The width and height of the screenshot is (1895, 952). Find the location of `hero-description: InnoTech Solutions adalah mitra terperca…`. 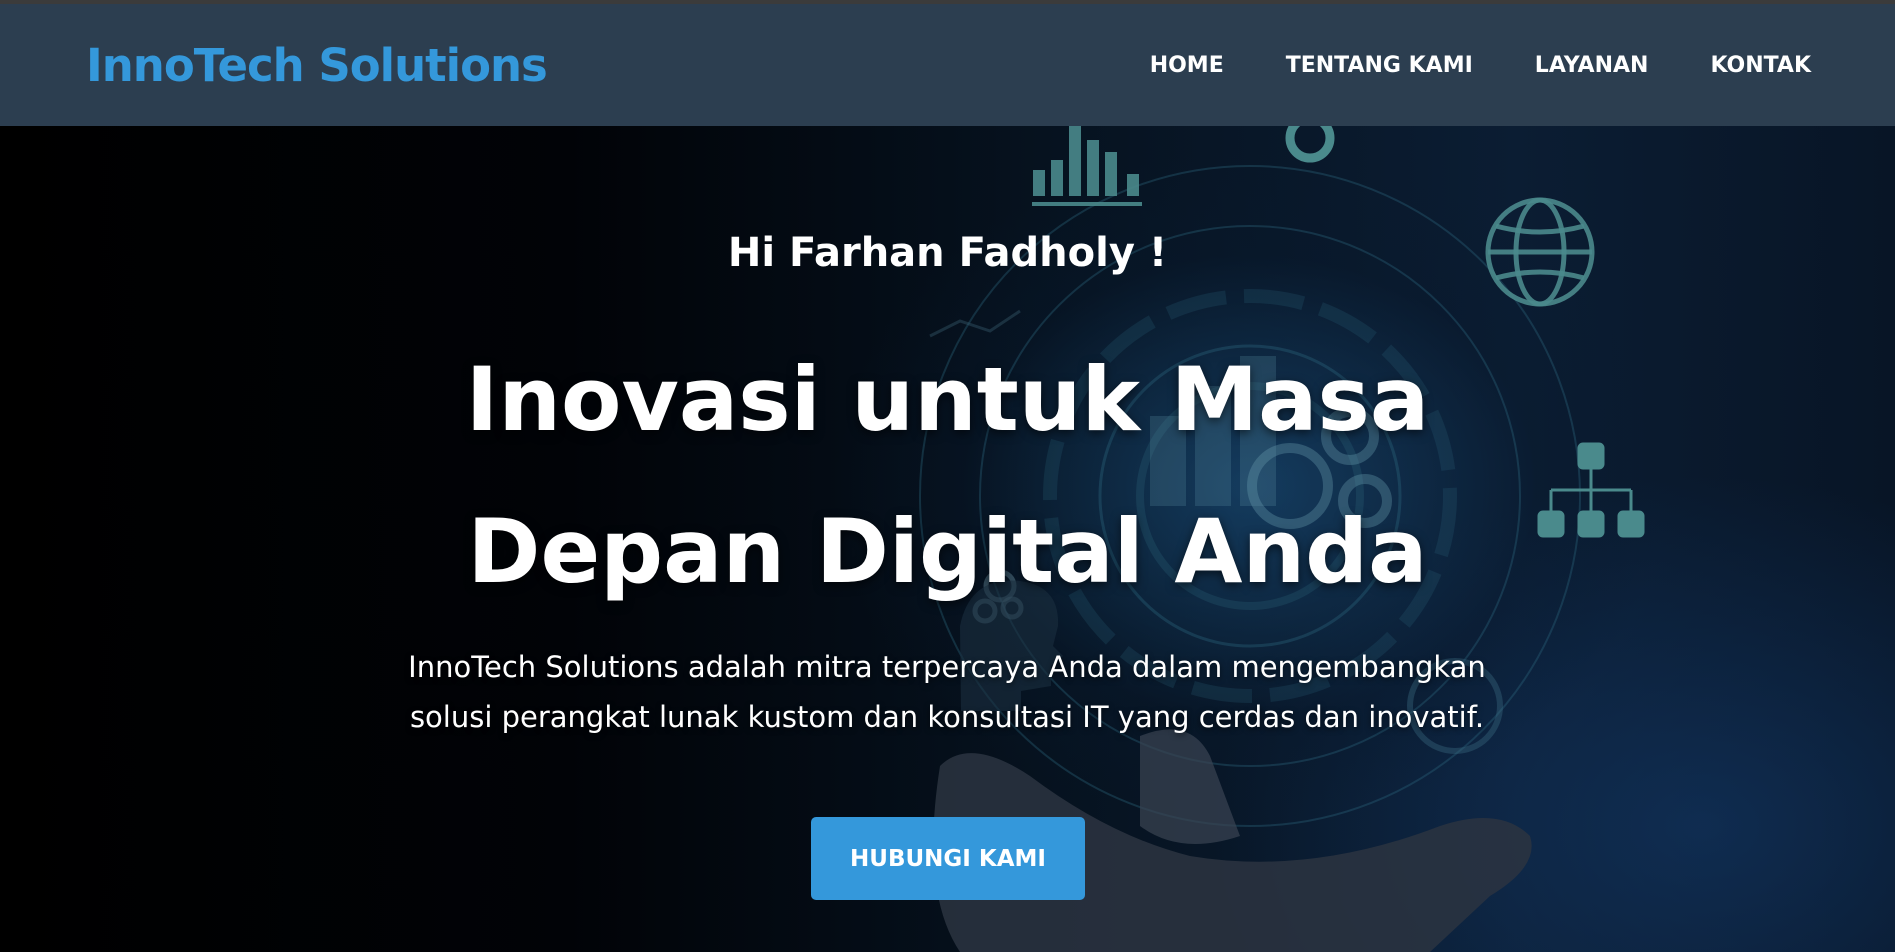

hero-description: InnoTech Solutions adalah mitra terperca… is located at coordinates (947, 692).